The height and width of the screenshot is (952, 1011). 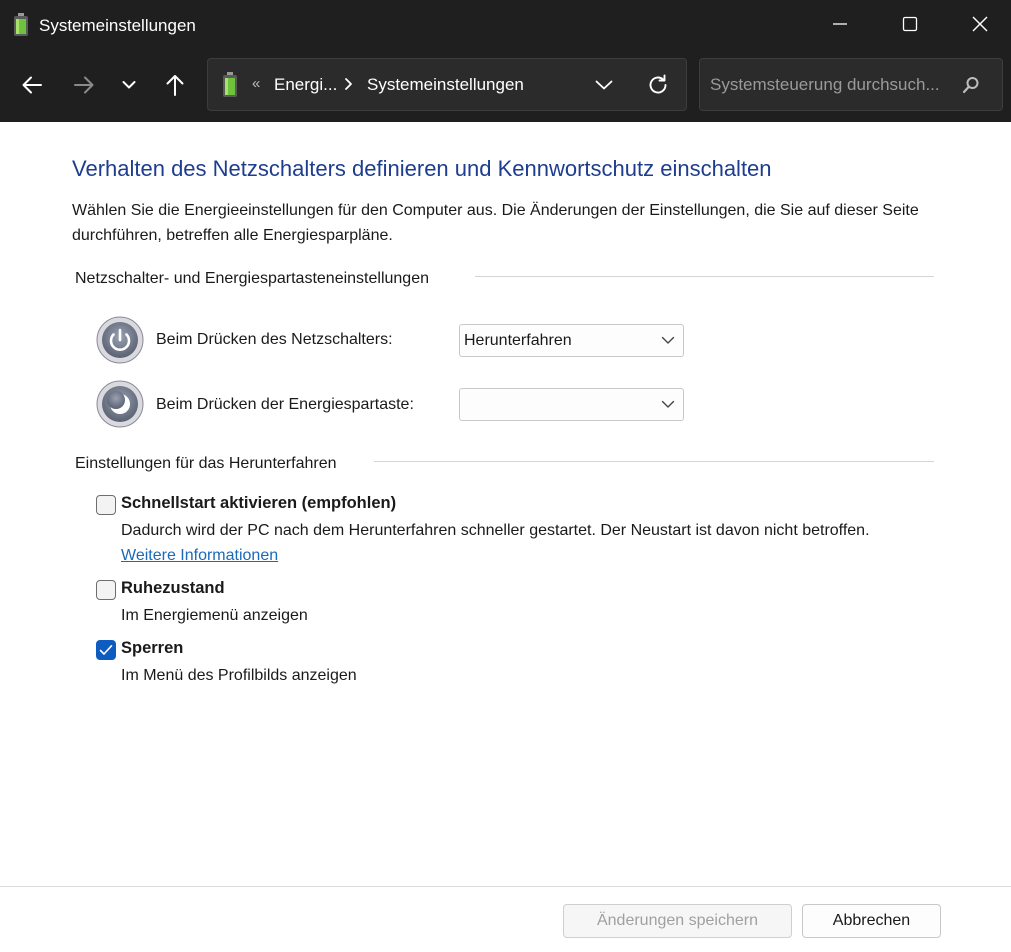 I want to click on save-changes-button: Änderungen speichern, so click(x=677, y=921).